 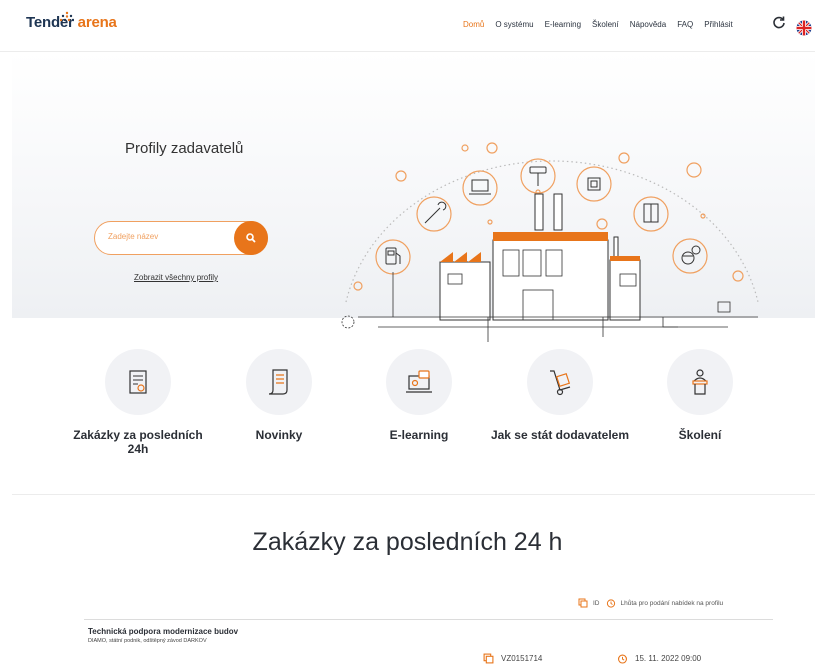 I want to click on category-label: Zakázky za posledních 24h, so click(x=138, y=442).